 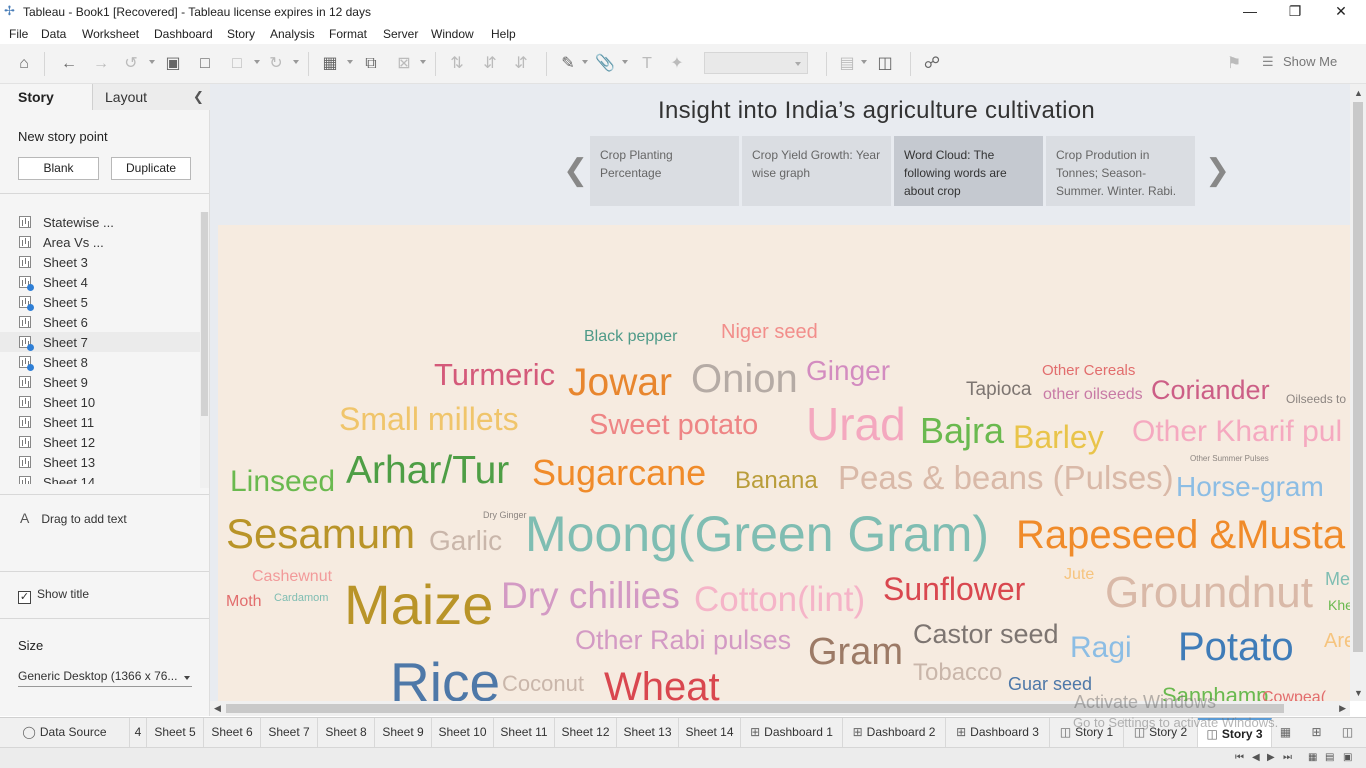 I want to click on word-cloud-word: Tapioca, so click(x=999, y=389).